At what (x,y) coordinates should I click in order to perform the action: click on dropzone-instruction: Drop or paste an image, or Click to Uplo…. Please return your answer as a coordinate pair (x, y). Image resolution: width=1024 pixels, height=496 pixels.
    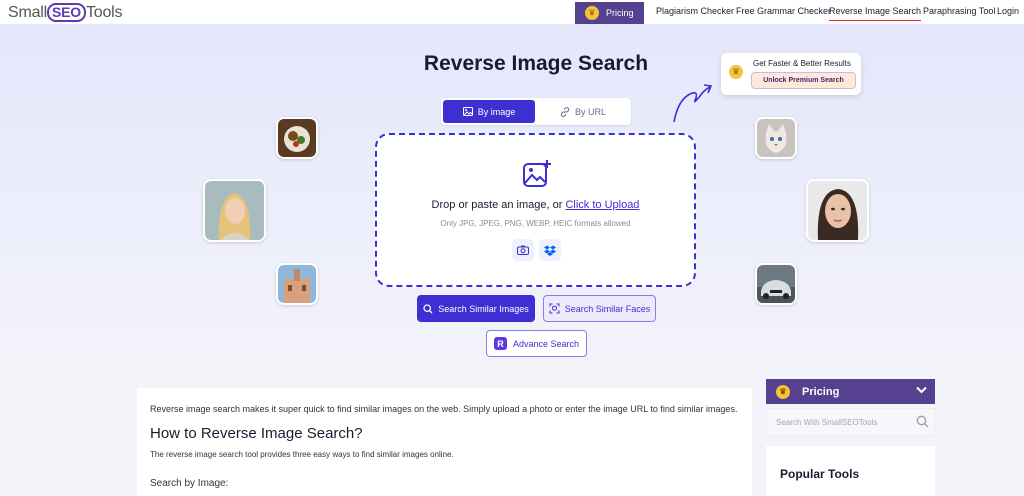
    Looking at the image, I should click on (535, 205).